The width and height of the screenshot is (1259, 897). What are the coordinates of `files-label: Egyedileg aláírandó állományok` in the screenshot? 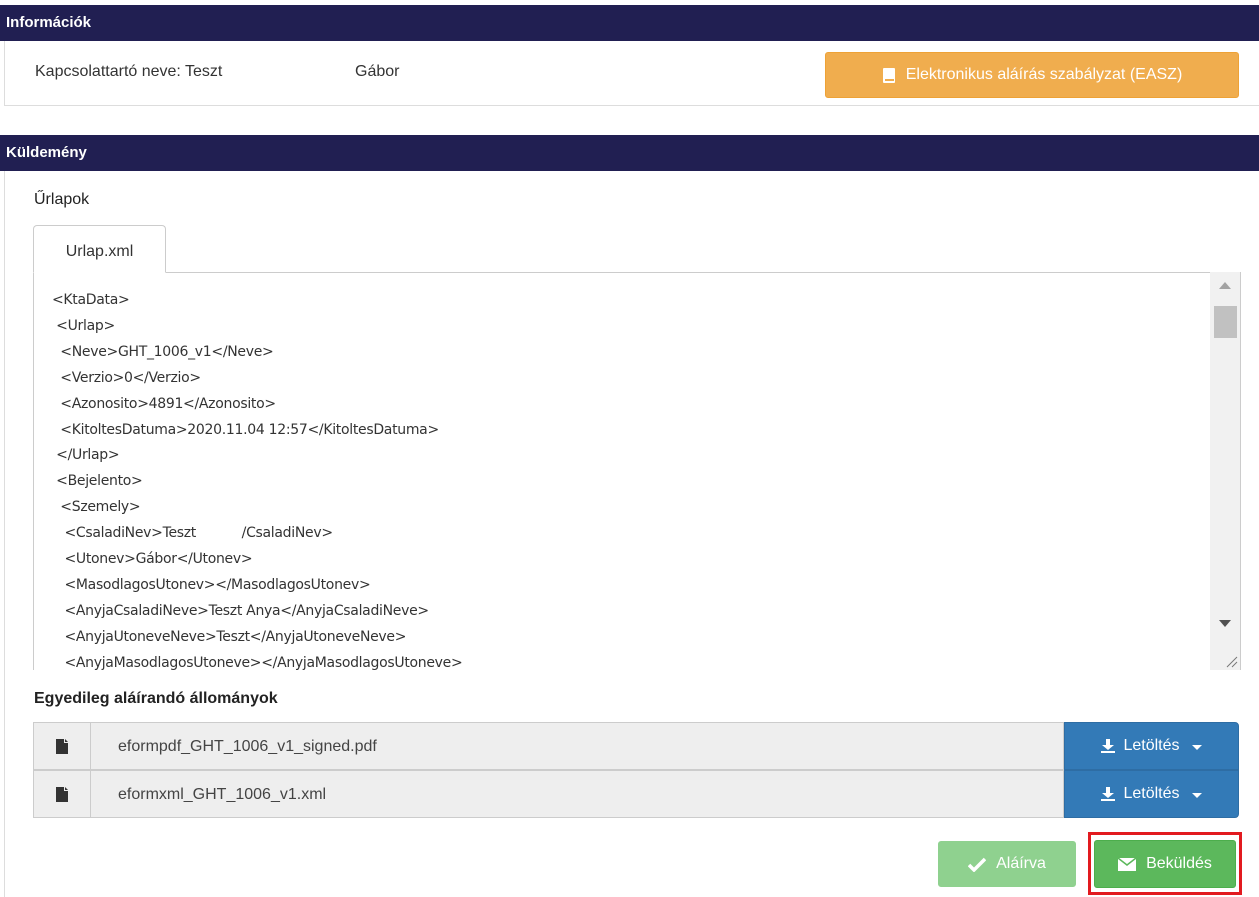 It's located at (156, 698).